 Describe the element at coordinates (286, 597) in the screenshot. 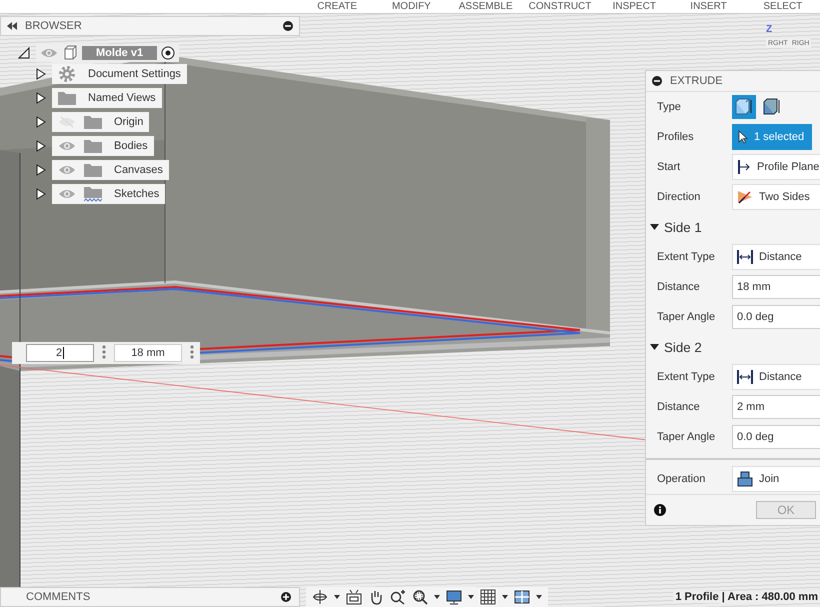

I see `add-icon` at that location.